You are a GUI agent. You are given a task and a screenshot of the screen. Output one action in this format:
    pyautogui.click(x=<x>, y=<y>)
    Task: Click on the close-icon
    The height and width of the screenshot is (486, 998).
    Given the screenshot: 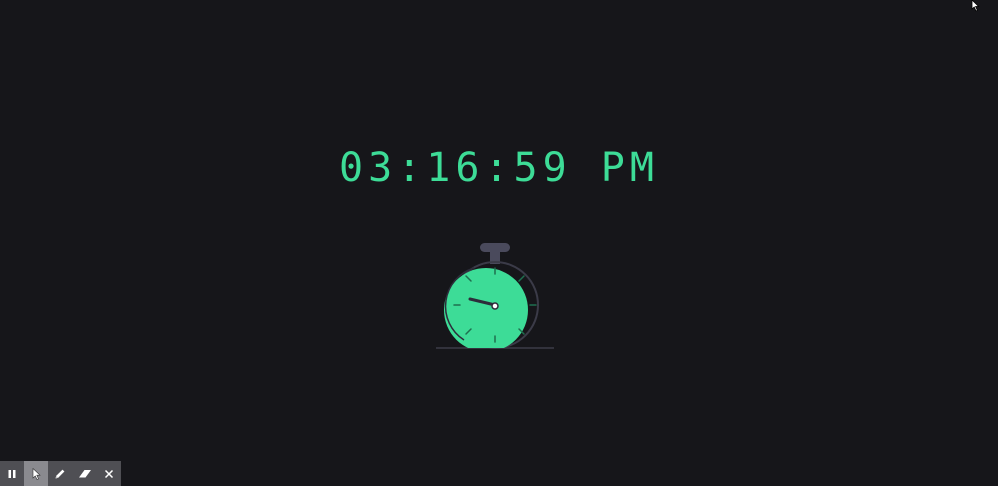 What is the action you would take?
    pyautogui.click(x=108, y=473)
    